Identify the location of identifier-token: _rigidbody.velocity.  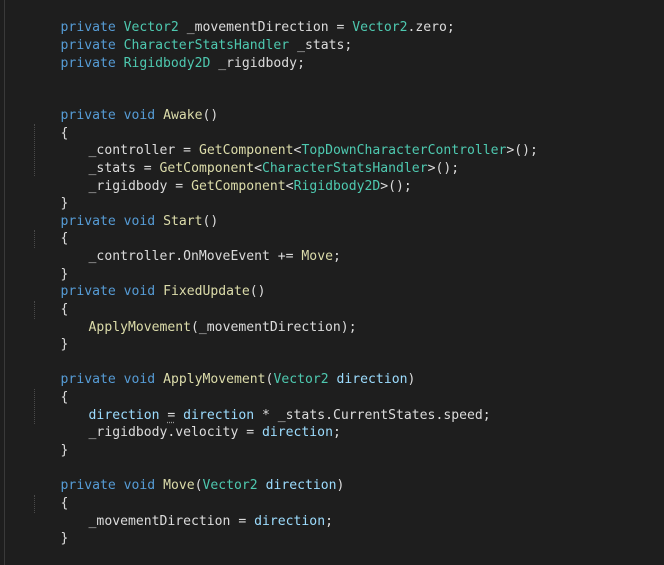
(163, 432).